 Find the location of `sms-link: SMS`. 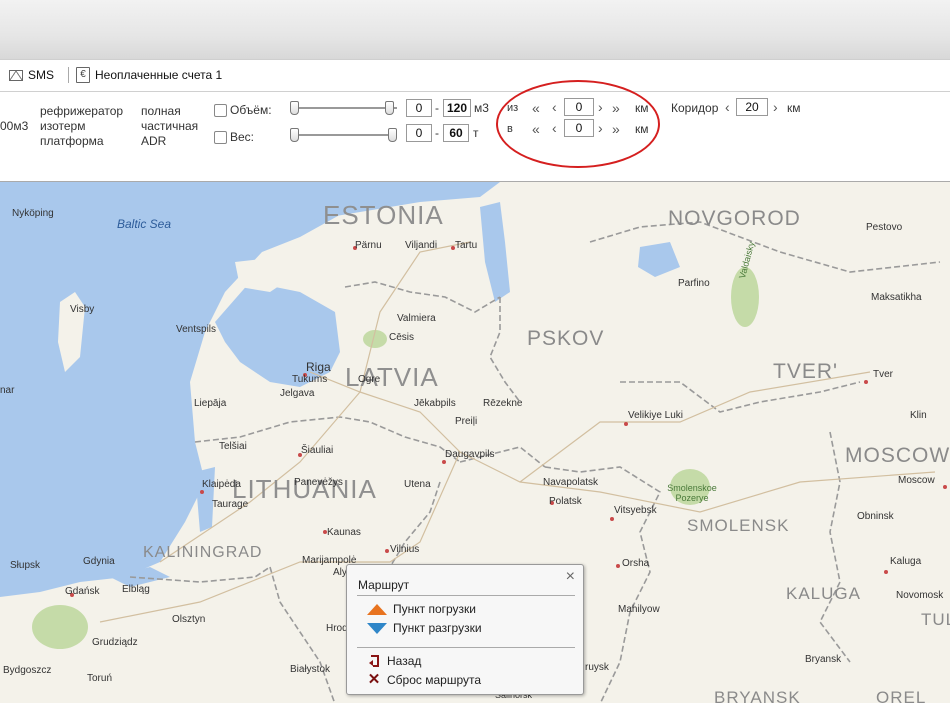

sms-link: SMS is located at coordinates (31, 75).